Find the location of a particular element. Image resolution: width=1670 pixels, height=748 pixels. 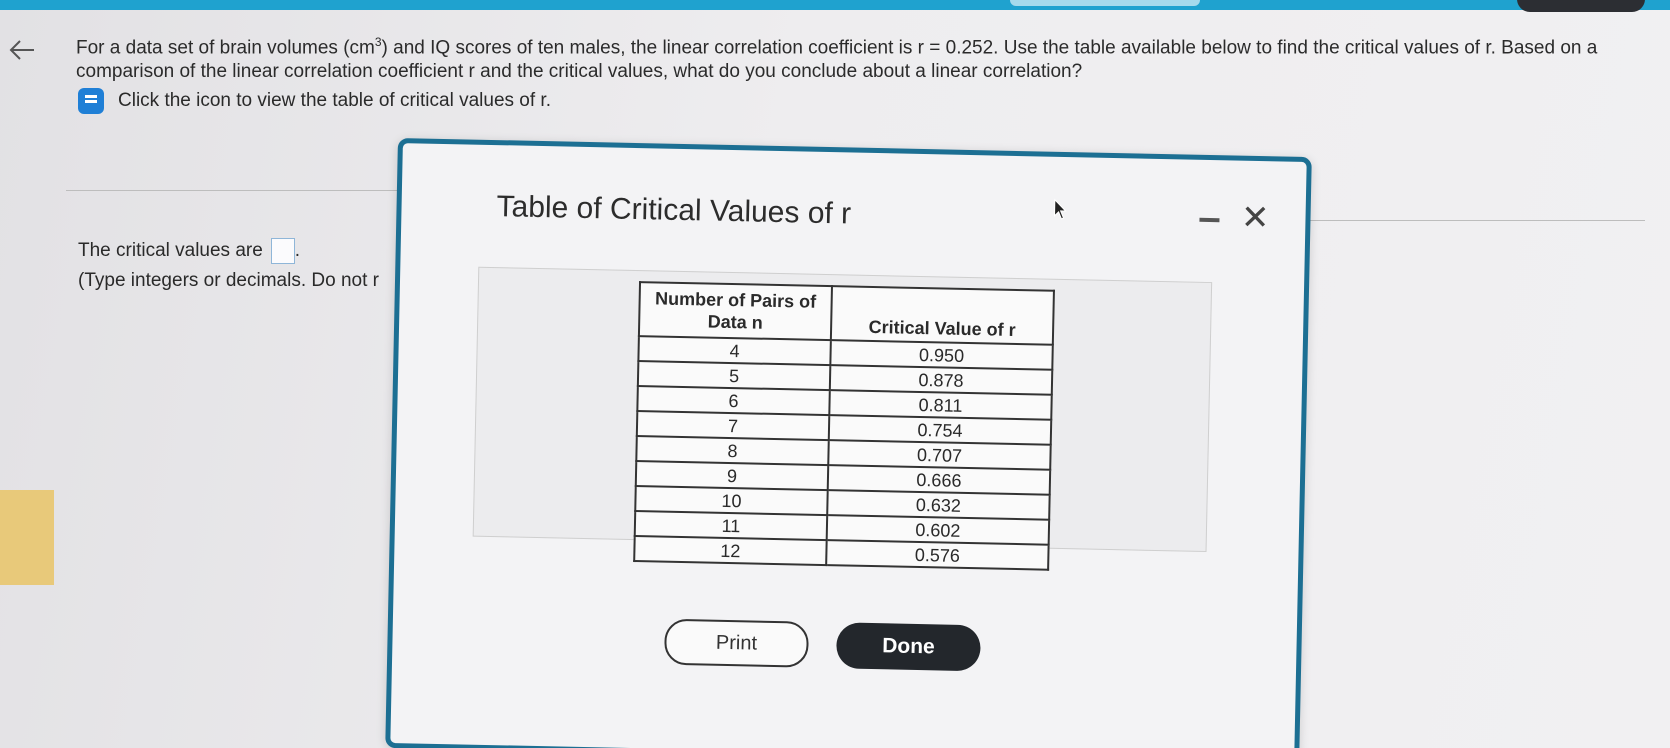

period: . is located at coordinates (297, 250).